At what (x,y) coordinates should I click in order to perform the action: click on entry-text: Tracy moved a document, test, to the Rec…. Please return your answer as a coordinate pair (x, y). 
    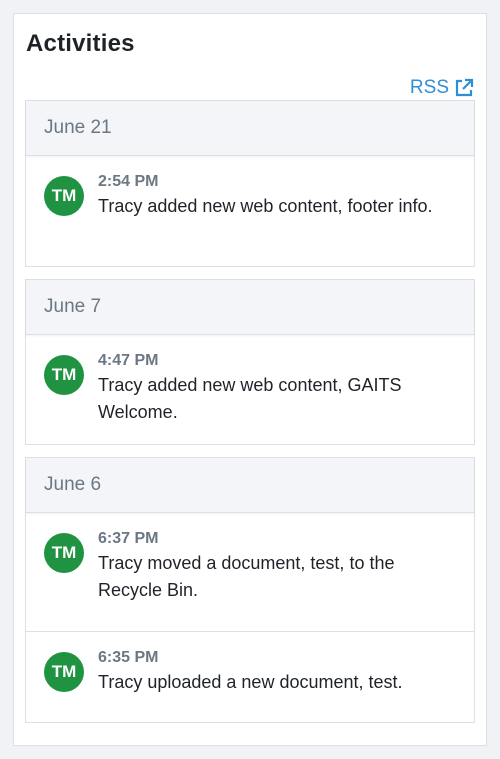
    Looking at the image, I should click on (246, 576).